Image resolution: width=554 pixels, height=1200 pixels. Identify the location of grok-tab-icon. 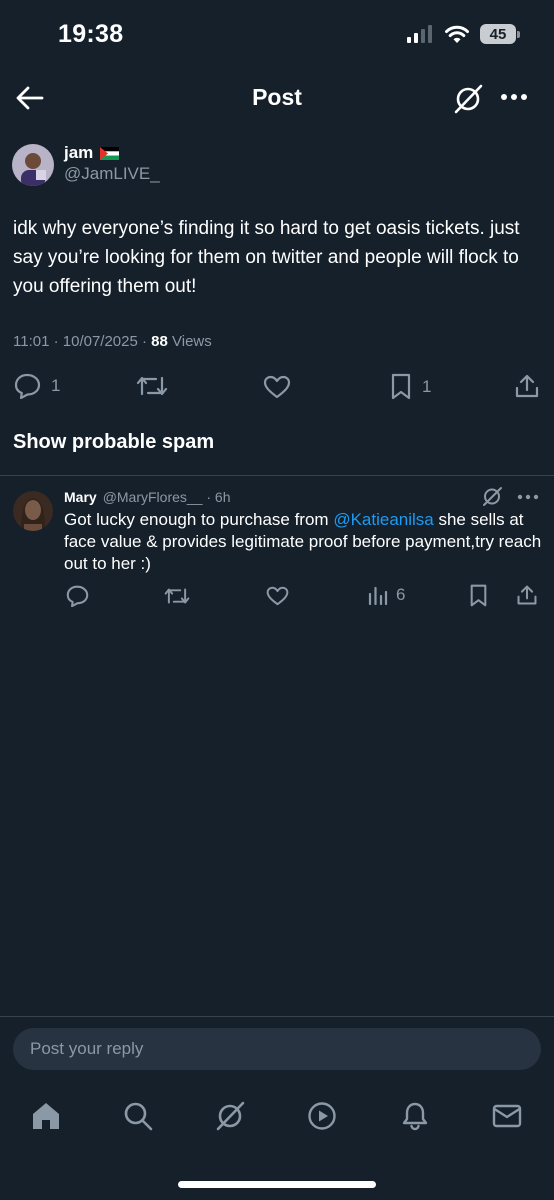
(230, 1116).